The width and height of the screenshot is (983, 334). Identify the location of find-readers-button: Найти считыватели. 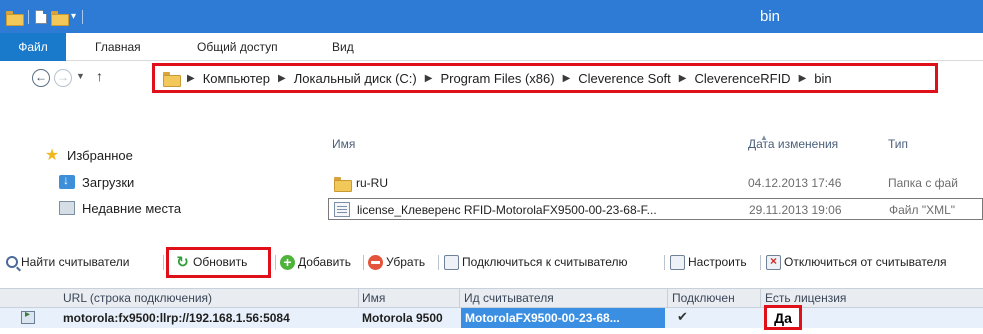
(68, 262).